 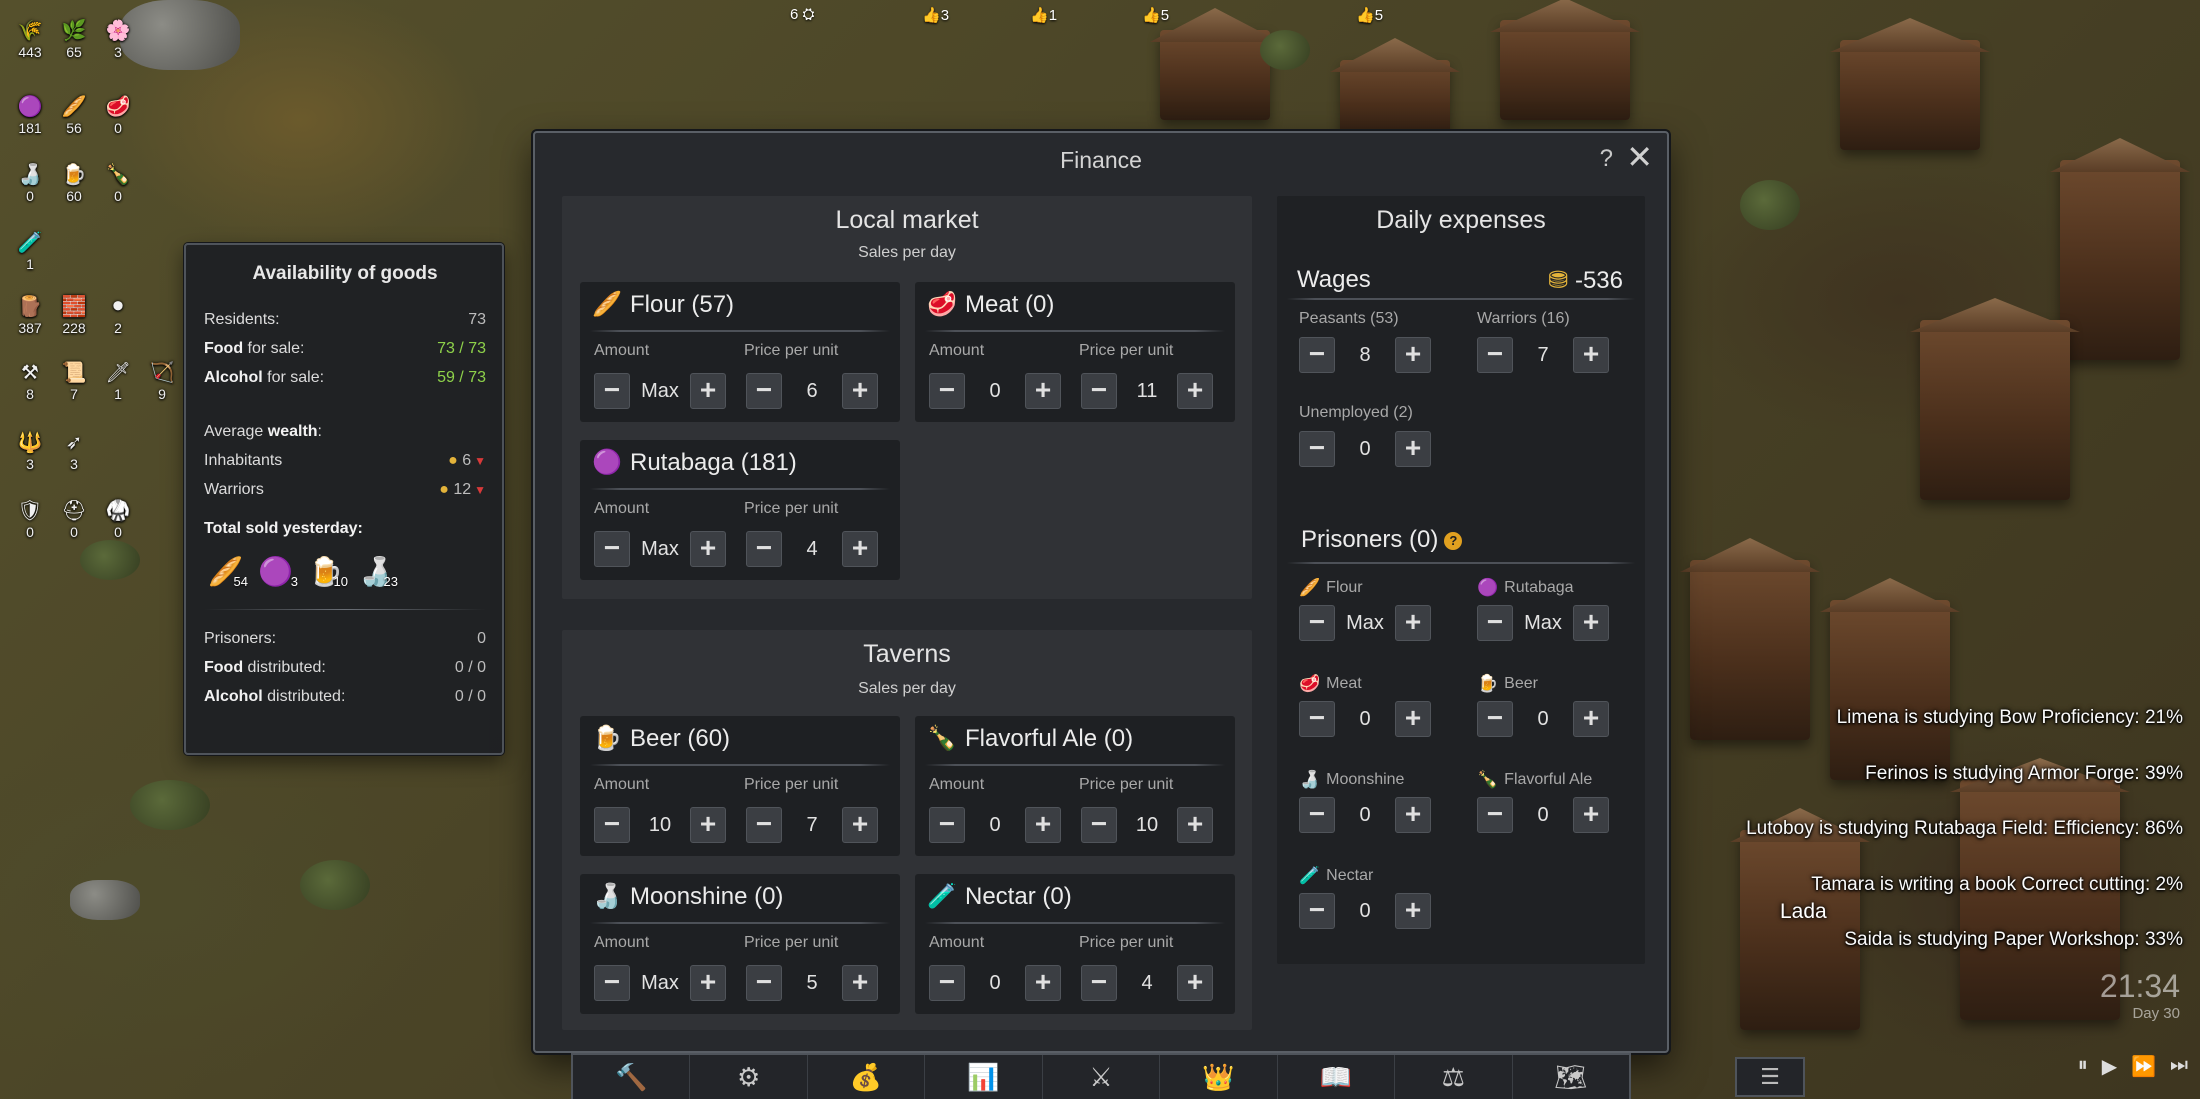 What do you see at coordinates (30, 451) in the screenshot?
I see `resource-spear: 🔱 3` at bounding box center [30, 451].